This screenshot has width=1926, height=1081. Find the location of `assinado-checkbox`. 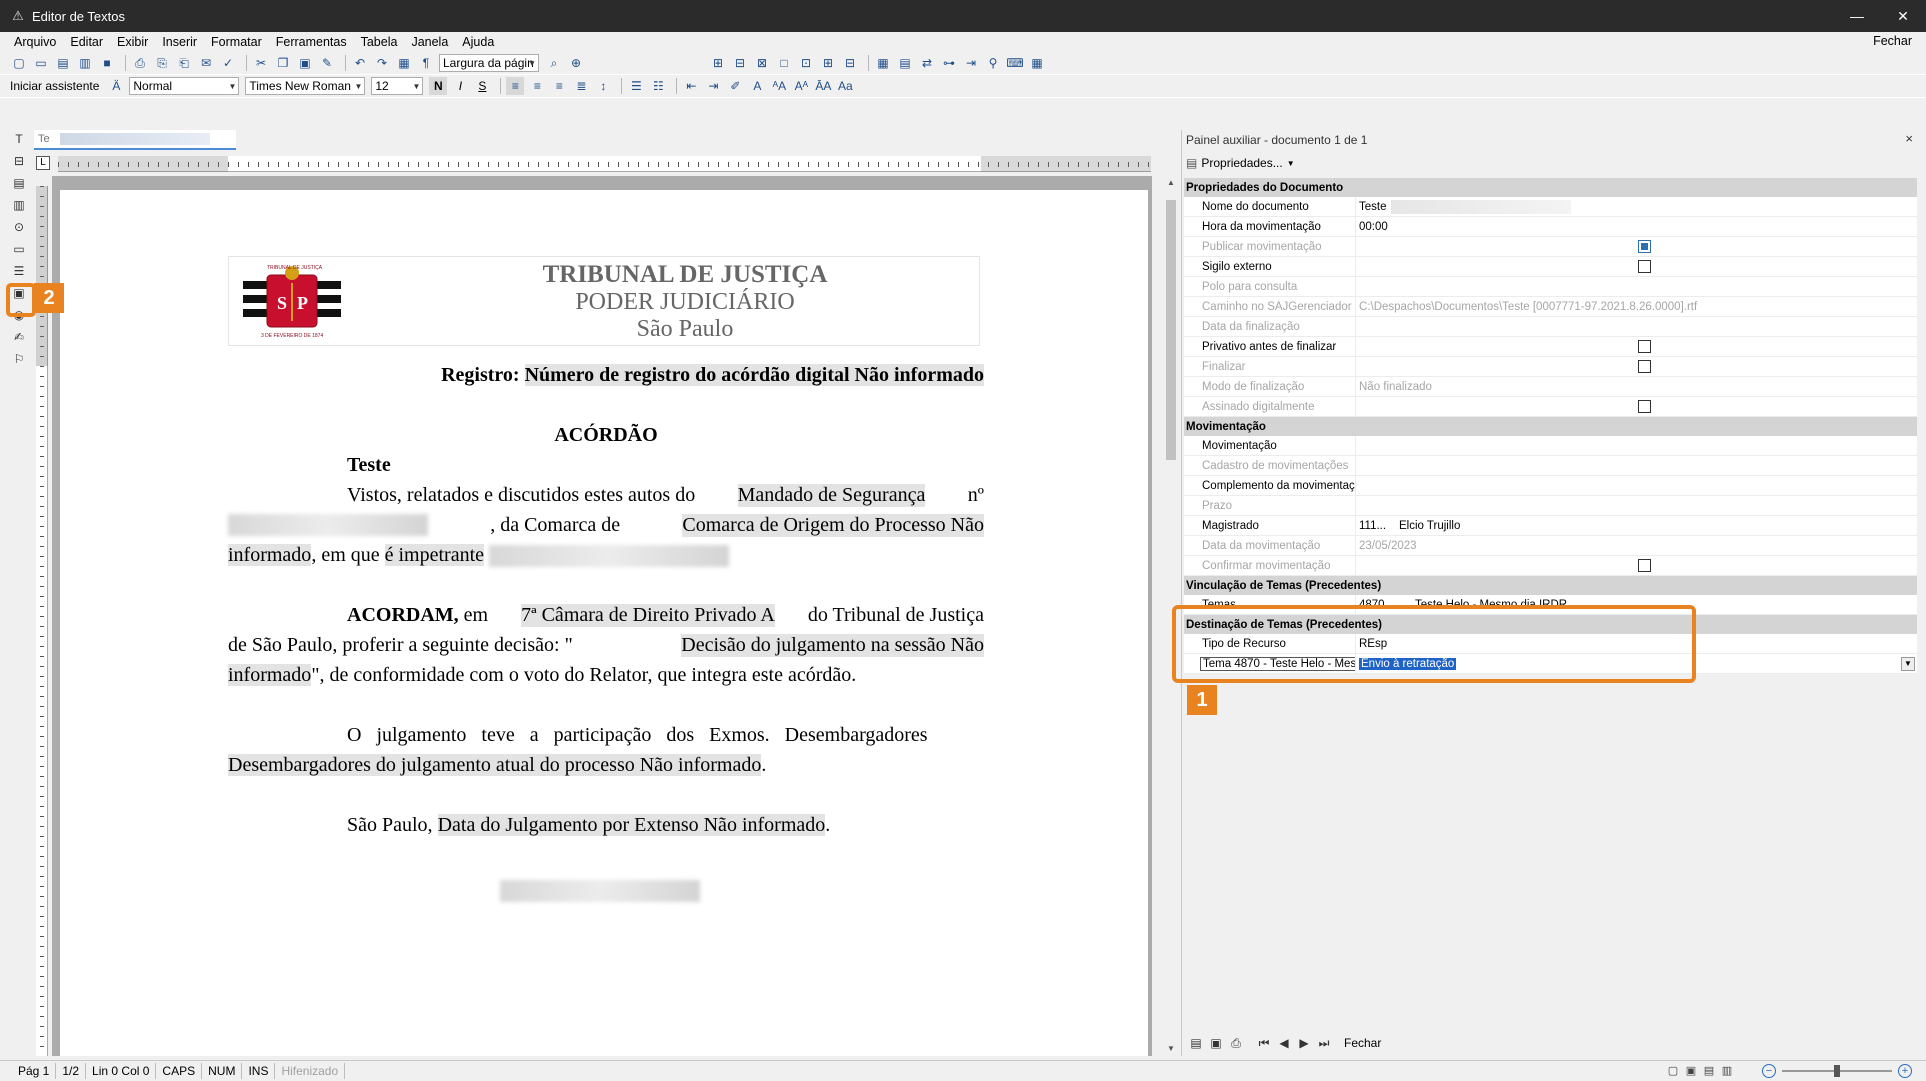

assinado-checkbox is located at coordinates (1644, 406).